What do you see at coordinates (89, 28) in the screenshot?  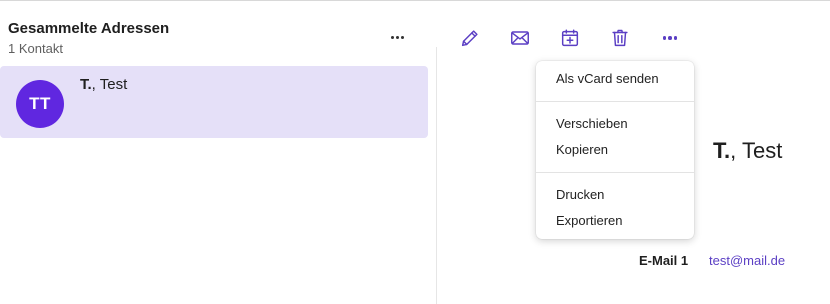 I see `address-book-title: Gesammelte Adressen` at bounding box center [89, 28].